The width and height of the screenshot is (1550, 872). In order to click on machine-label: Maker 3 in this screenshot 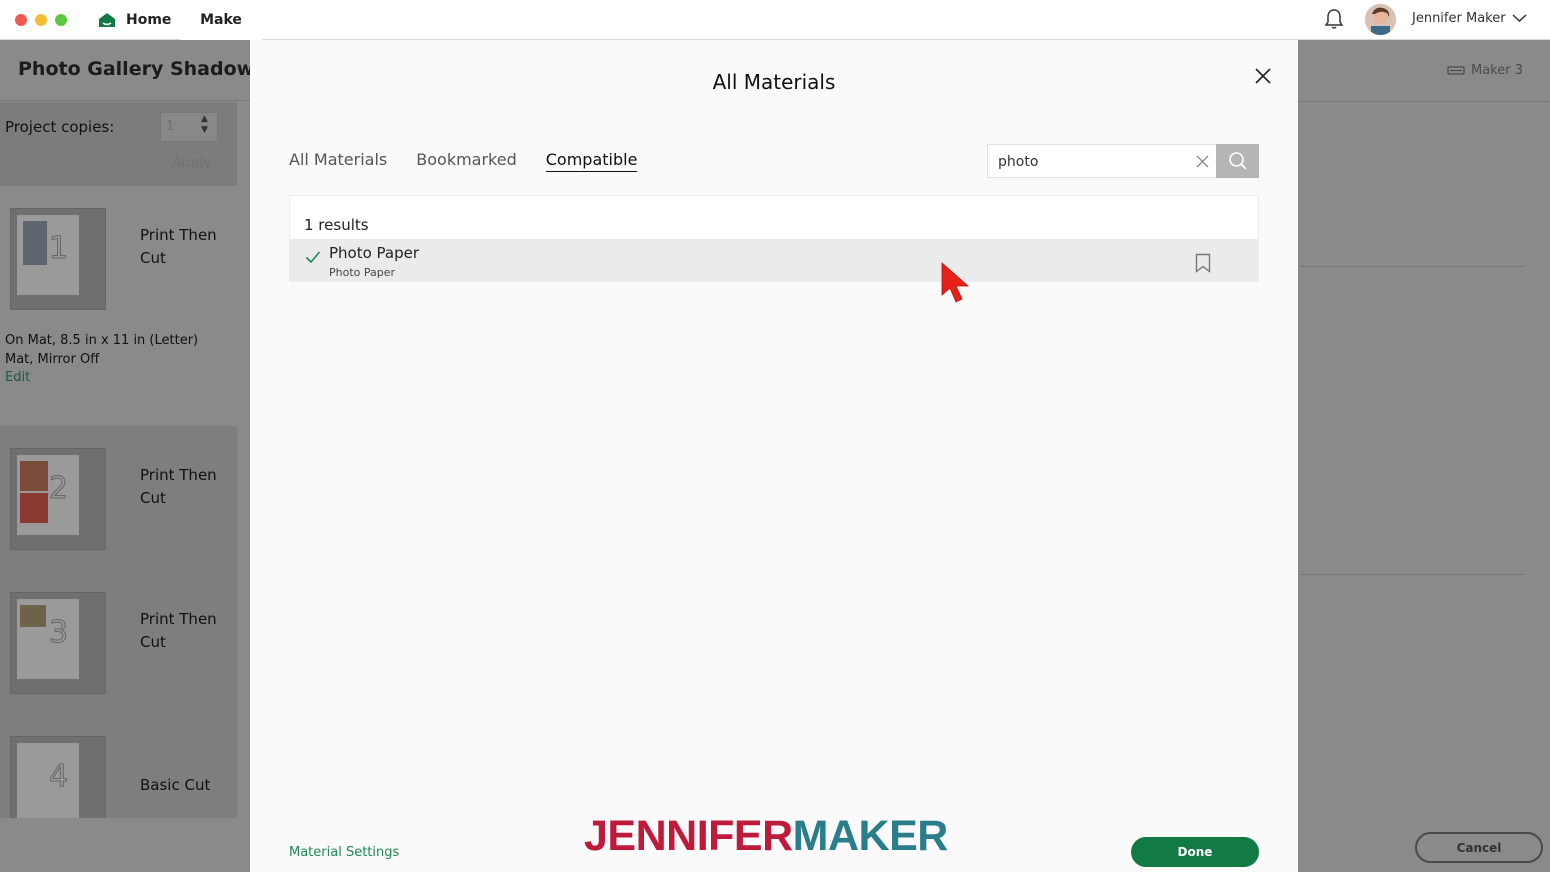, I will do `click(1497, 70)`.